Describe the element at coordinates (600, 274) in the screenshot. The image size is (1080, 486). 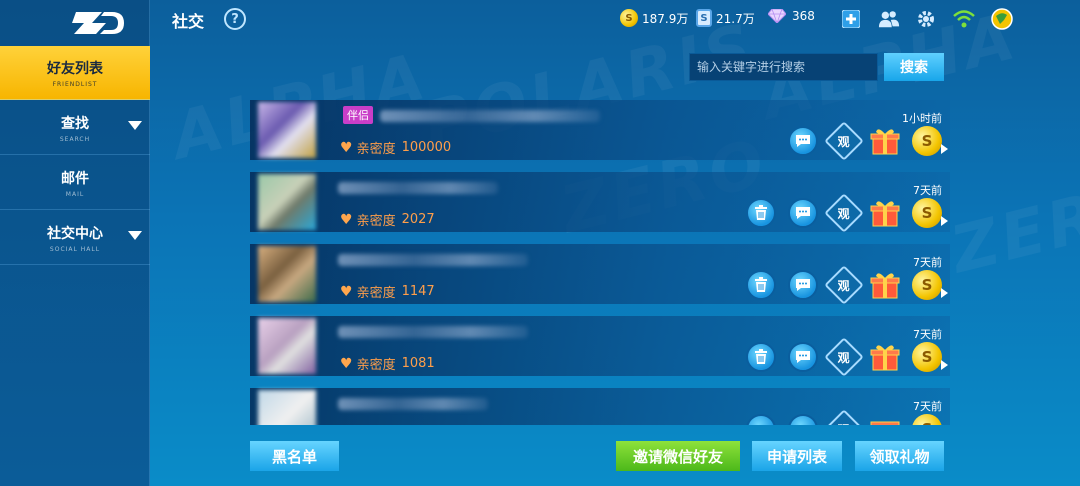
I see `friend-row: ♥ 亲密度 1147 7天前 观 S` at that location.